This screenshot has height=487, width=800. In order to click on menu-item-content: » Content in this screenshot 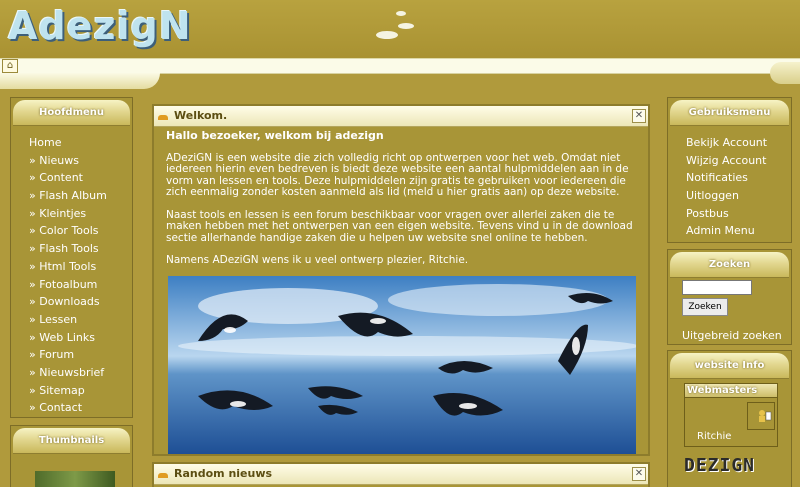, I will do `click(80, 178)`.